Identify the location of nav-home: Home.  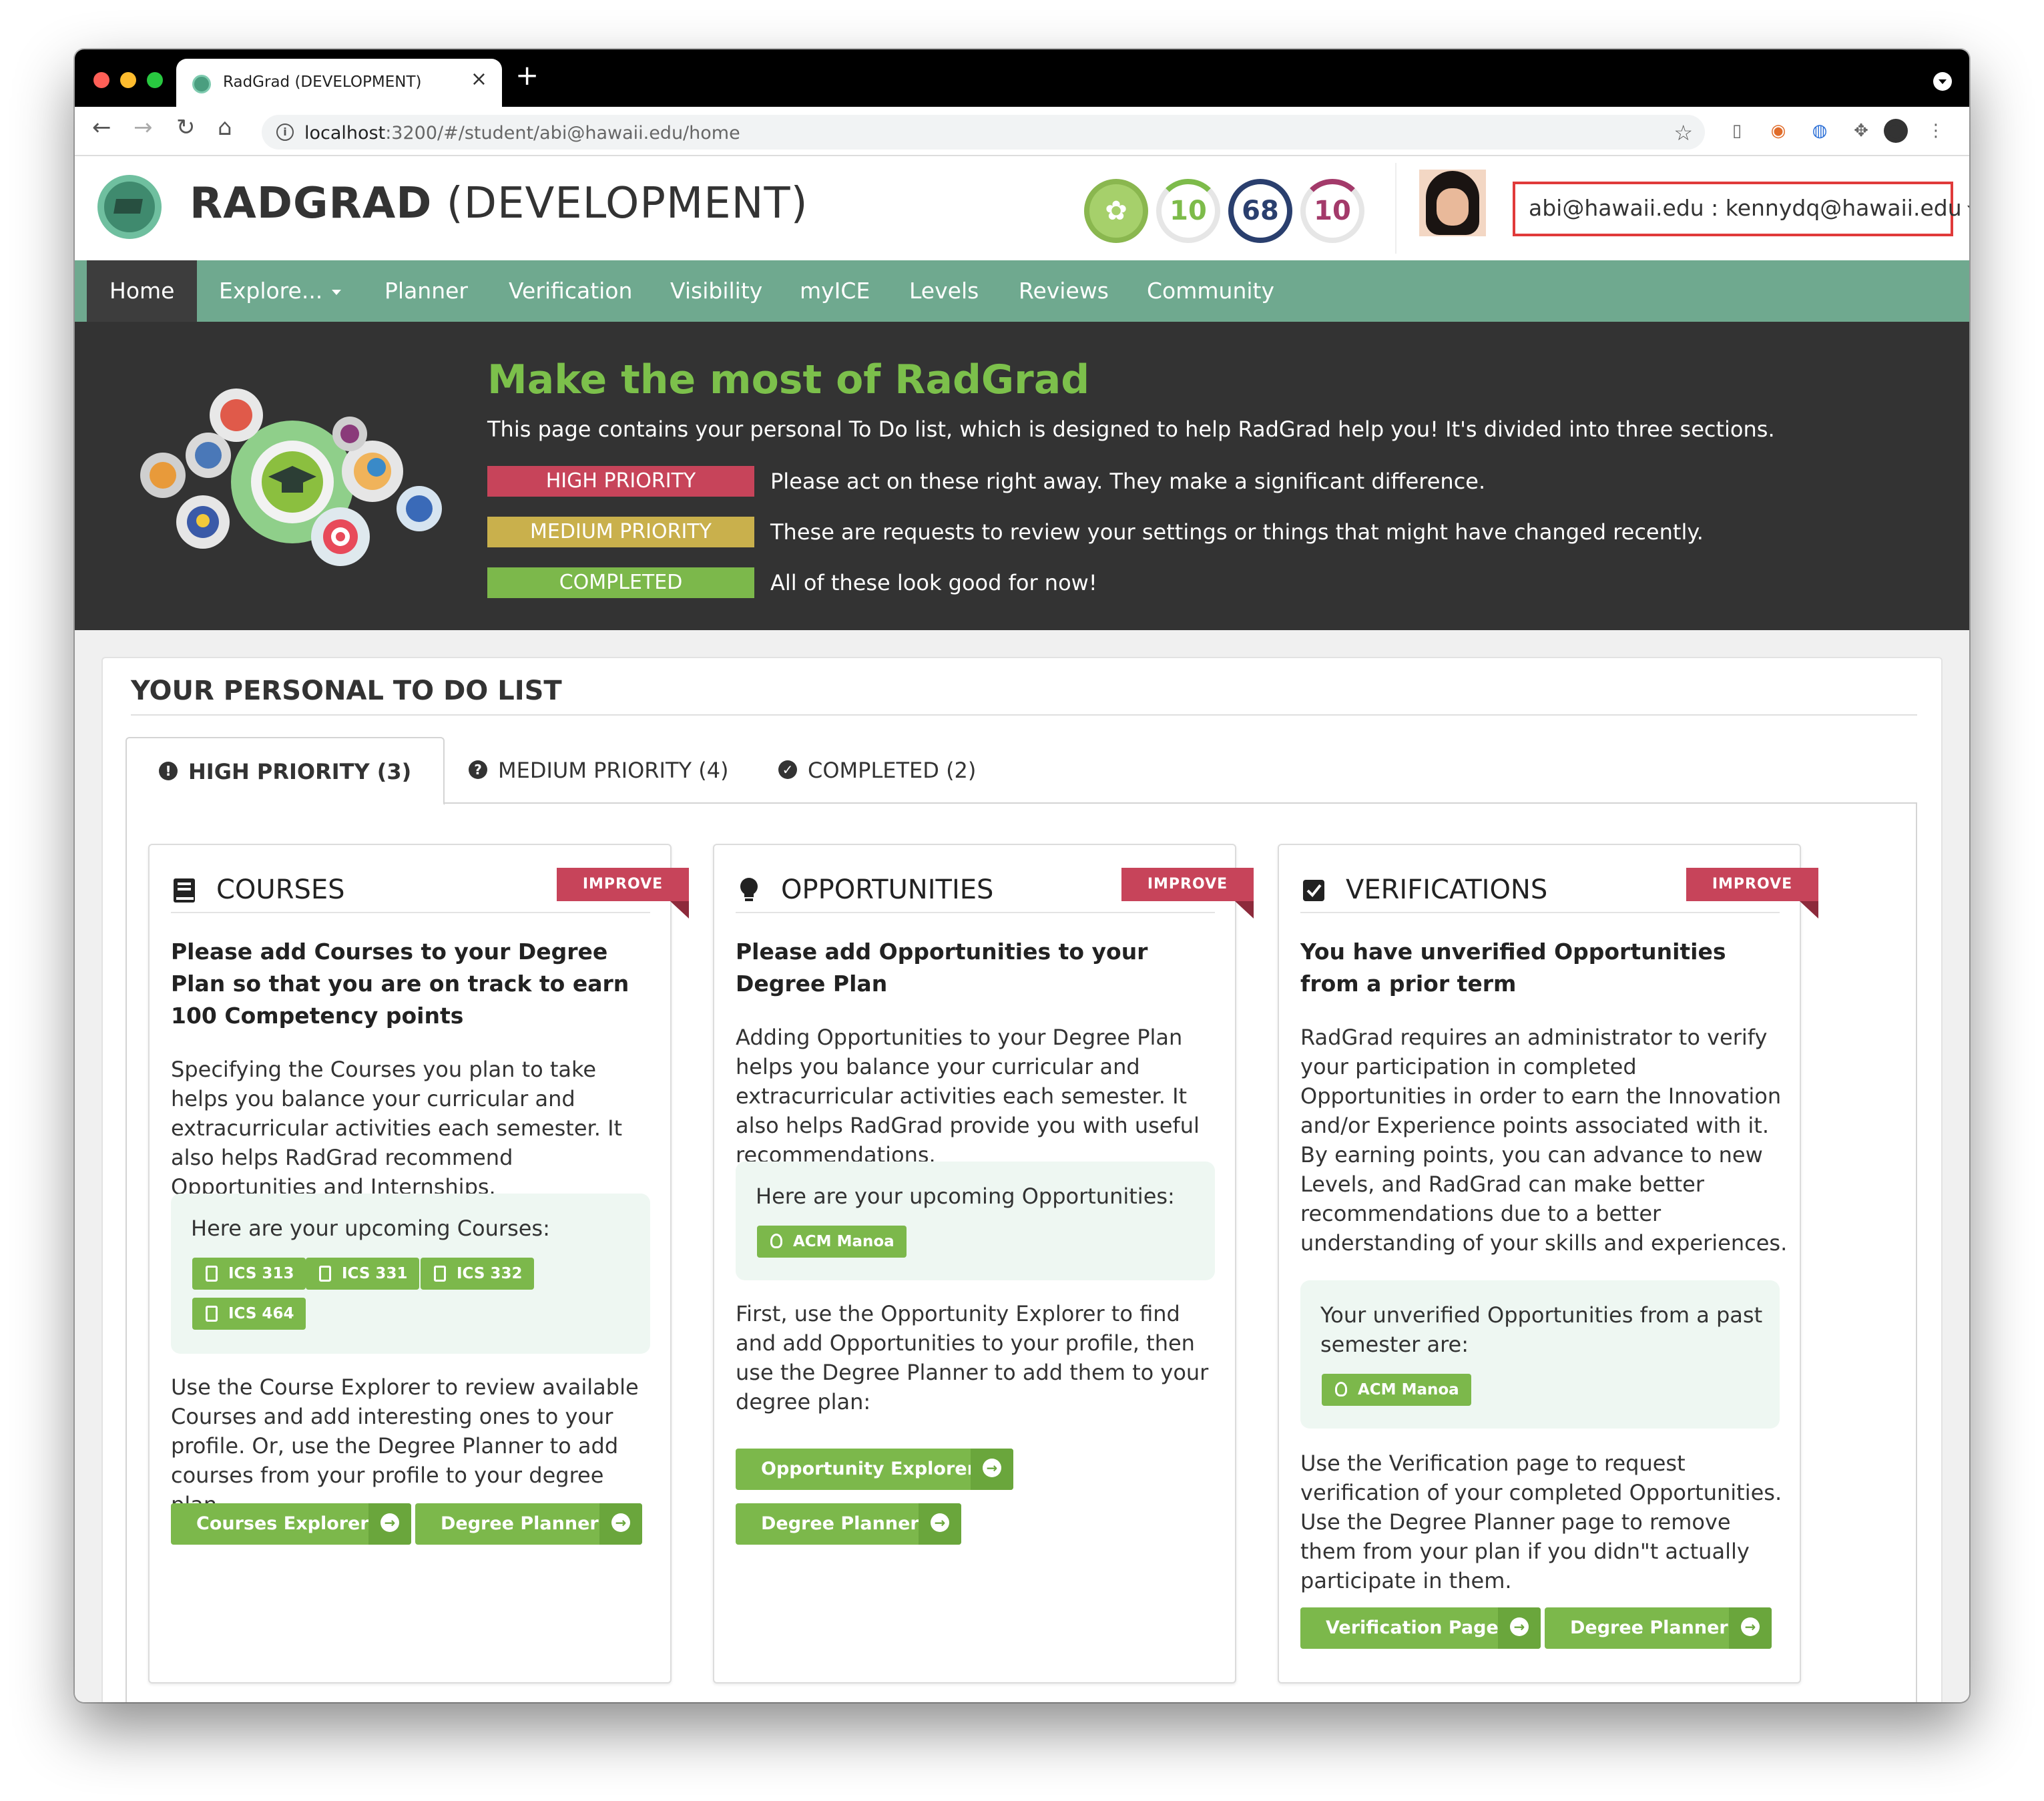
(142, 291).